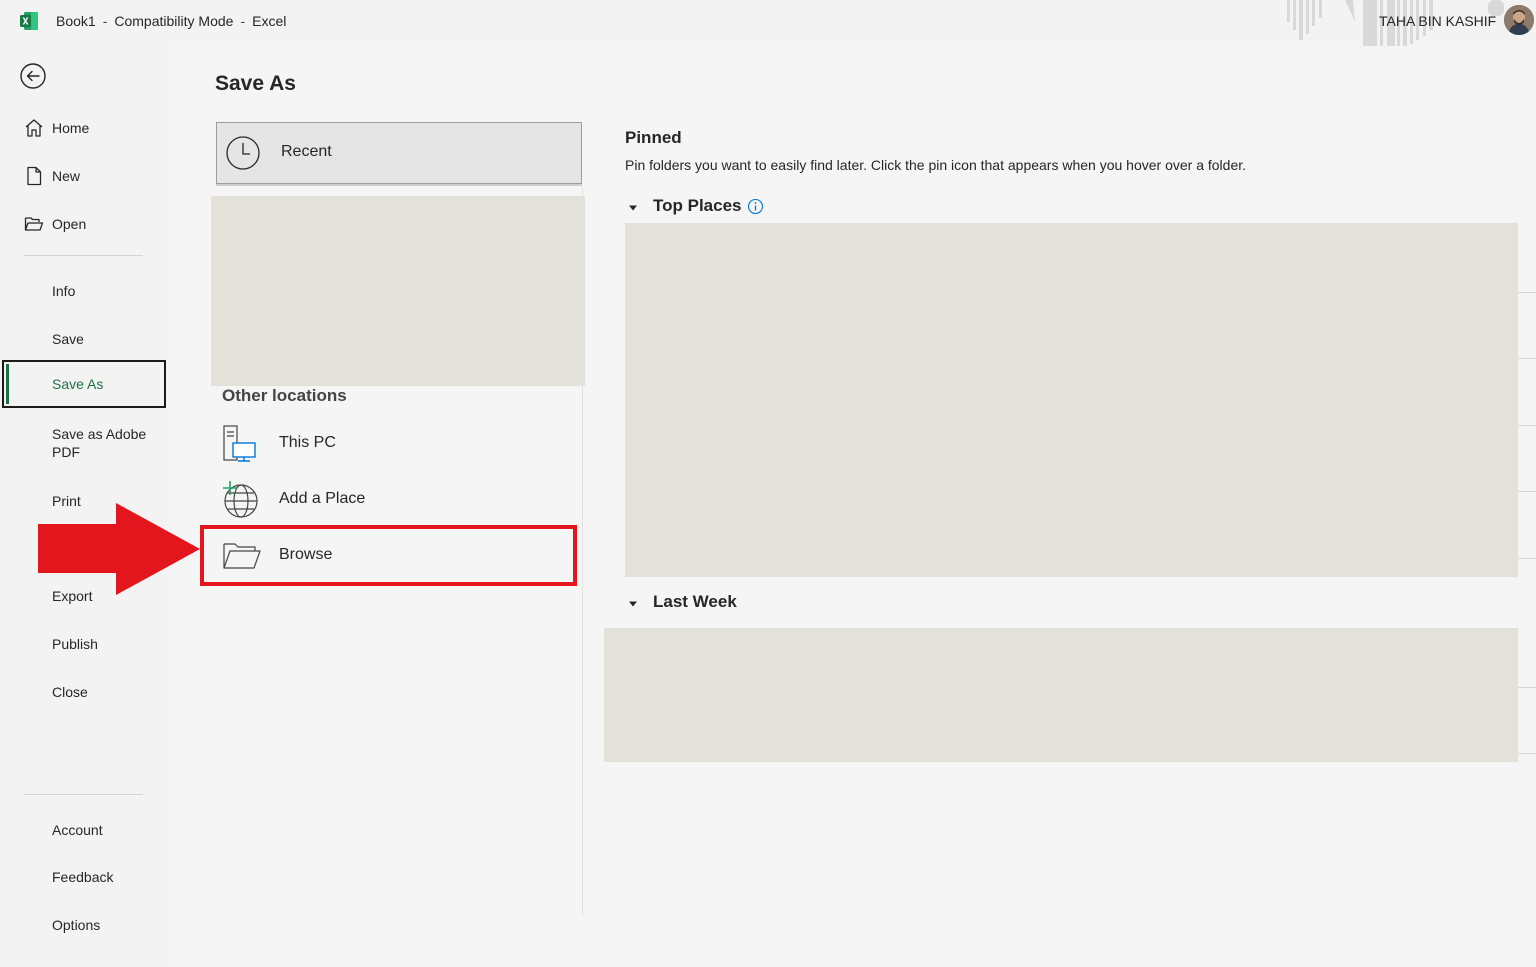  Describe the element at coordinates (69, 224) in the screenshot. I see `nav-open-label: Open` at that location.